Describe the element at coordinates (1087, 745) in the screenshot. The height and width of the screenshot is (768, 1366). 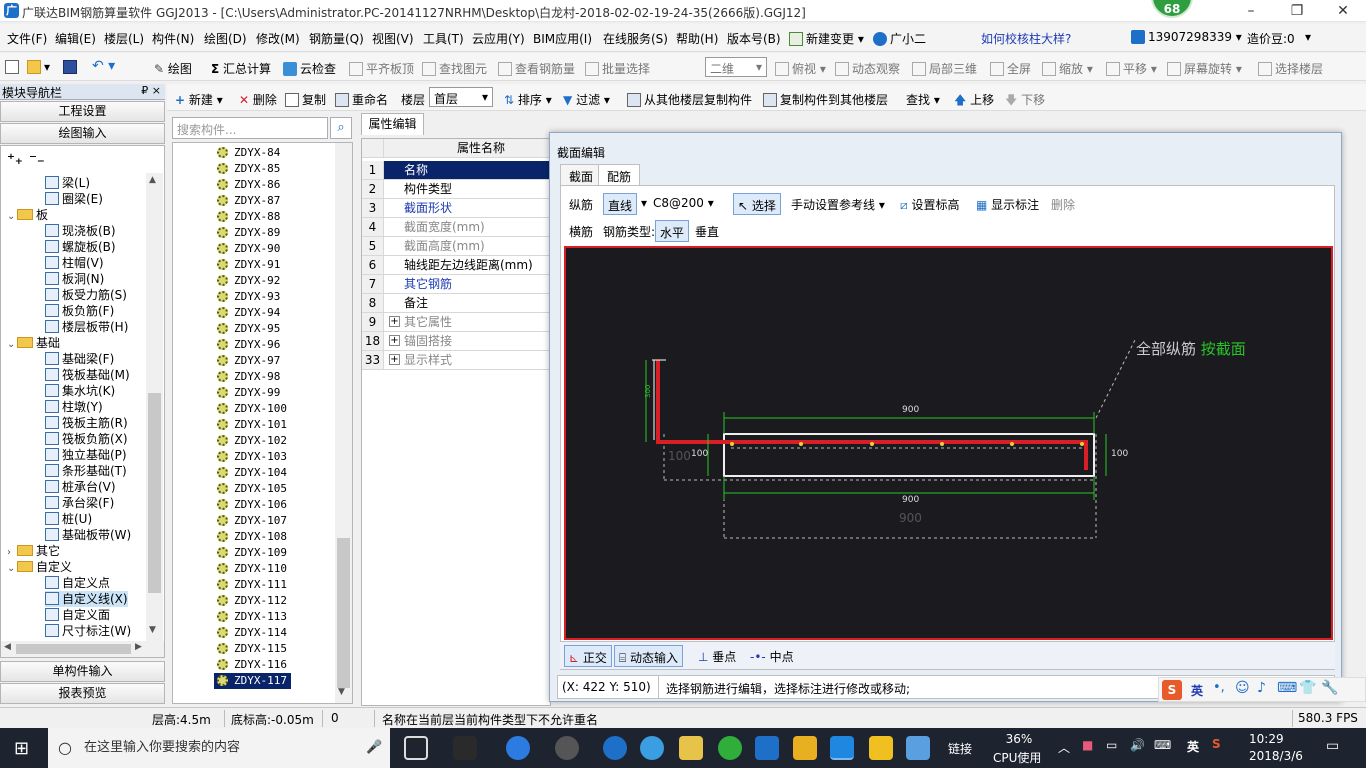
I see `tray-app-icon: ■` at that location.